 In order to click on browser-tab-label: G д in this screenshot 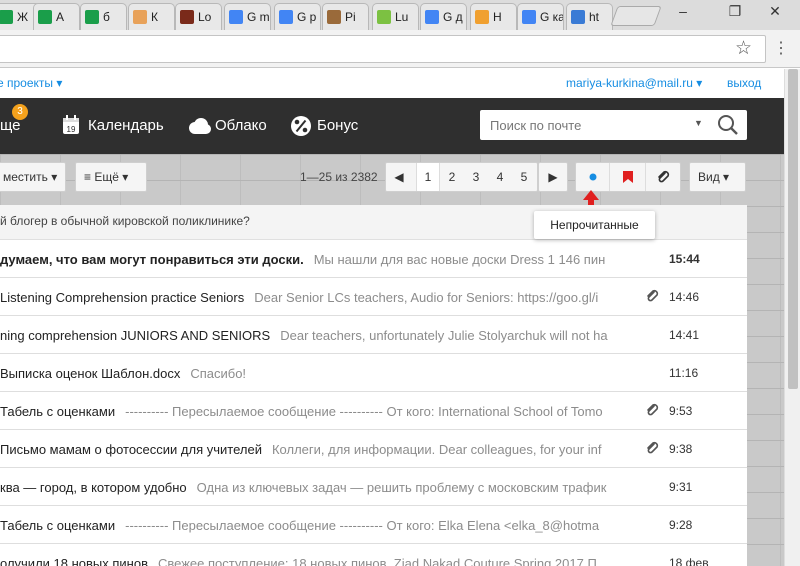, I will do `click(453, 17)`.